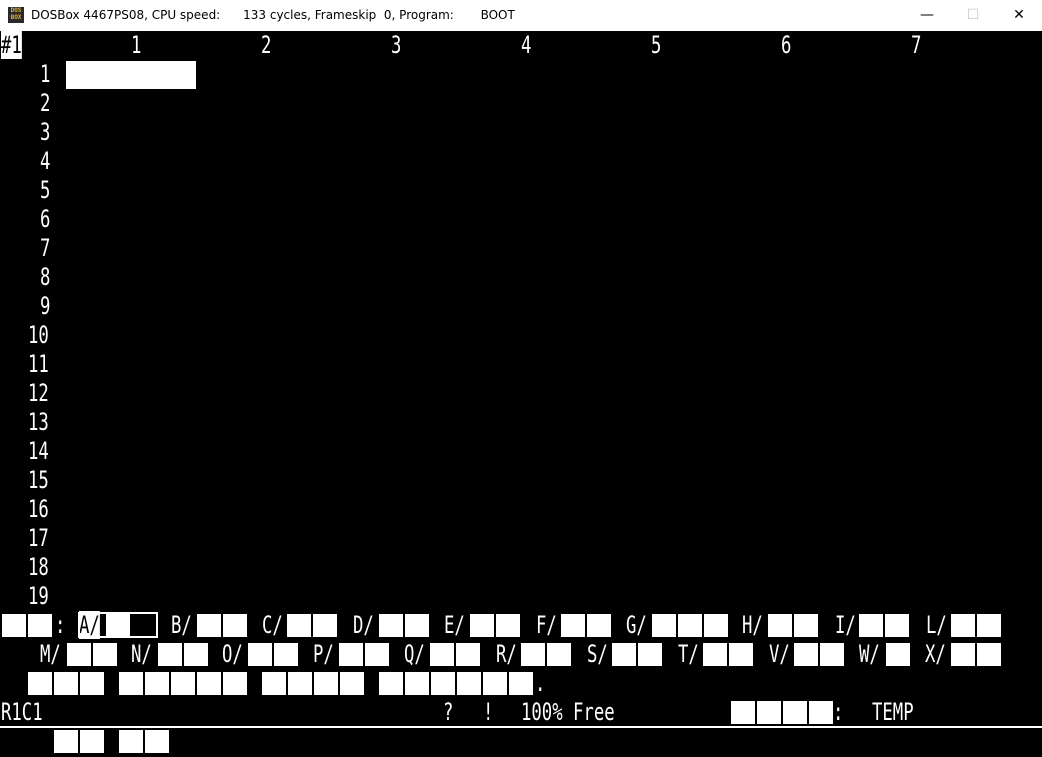 This screenshot has height=757, width=1042. Describe the element at coordinates (916, 45) in the screenshot. I see `column-header: 7` at that location.